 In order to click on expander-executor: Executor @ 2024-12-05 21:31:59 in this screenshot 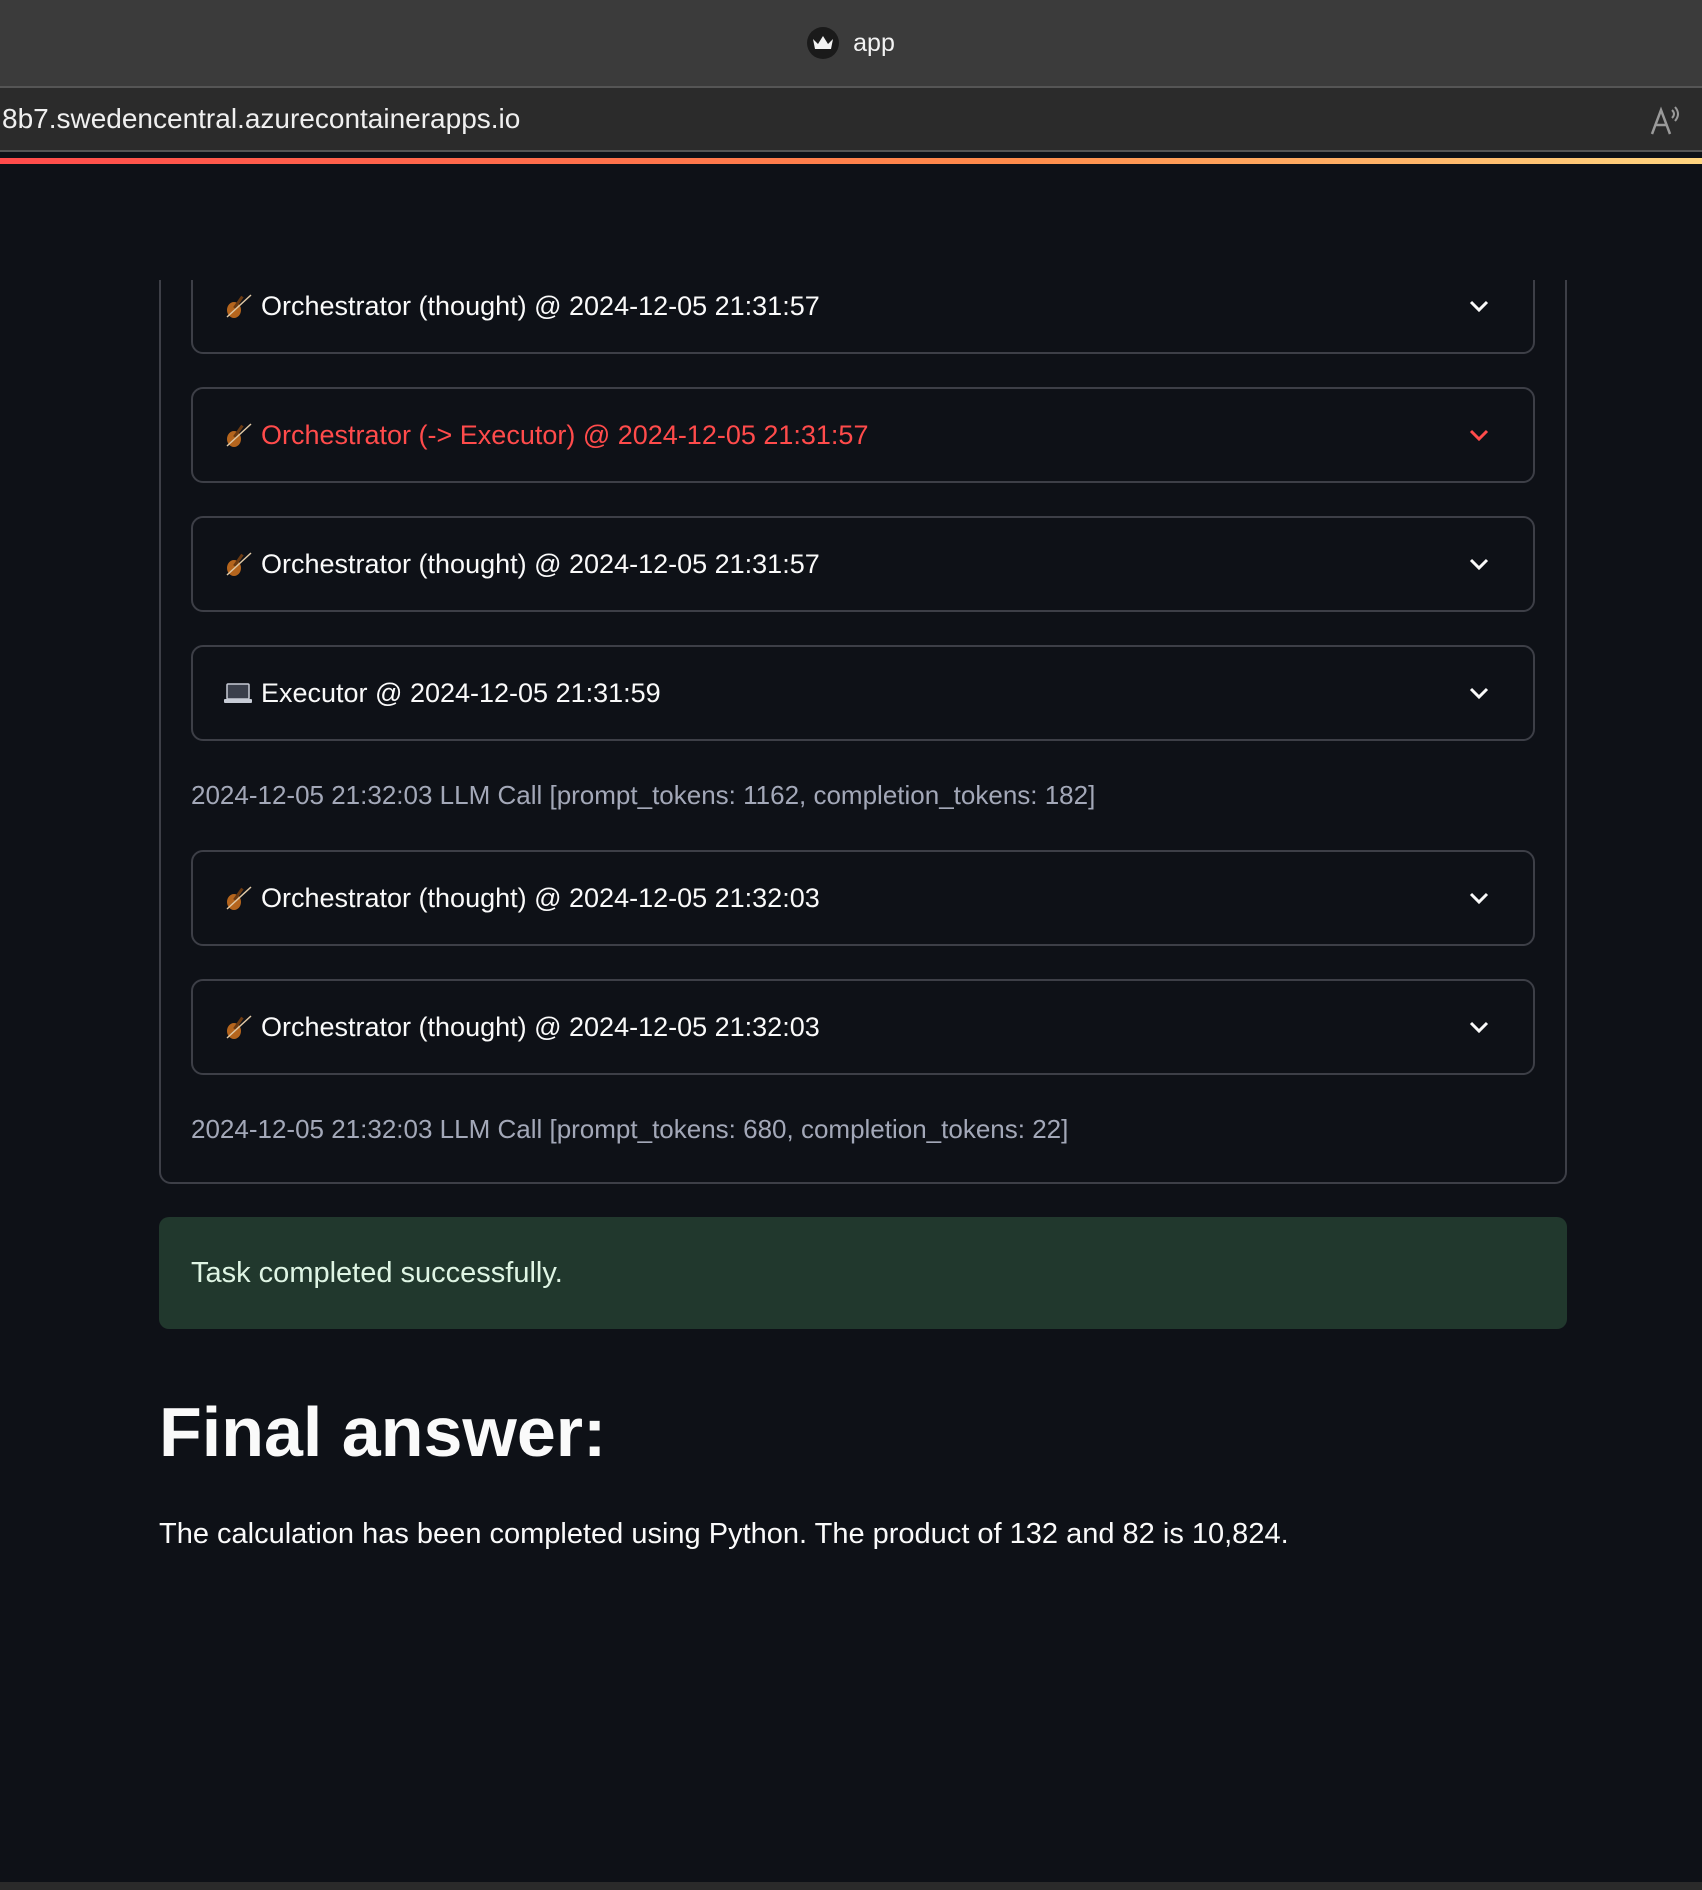, I will do `click(863, 693)`.